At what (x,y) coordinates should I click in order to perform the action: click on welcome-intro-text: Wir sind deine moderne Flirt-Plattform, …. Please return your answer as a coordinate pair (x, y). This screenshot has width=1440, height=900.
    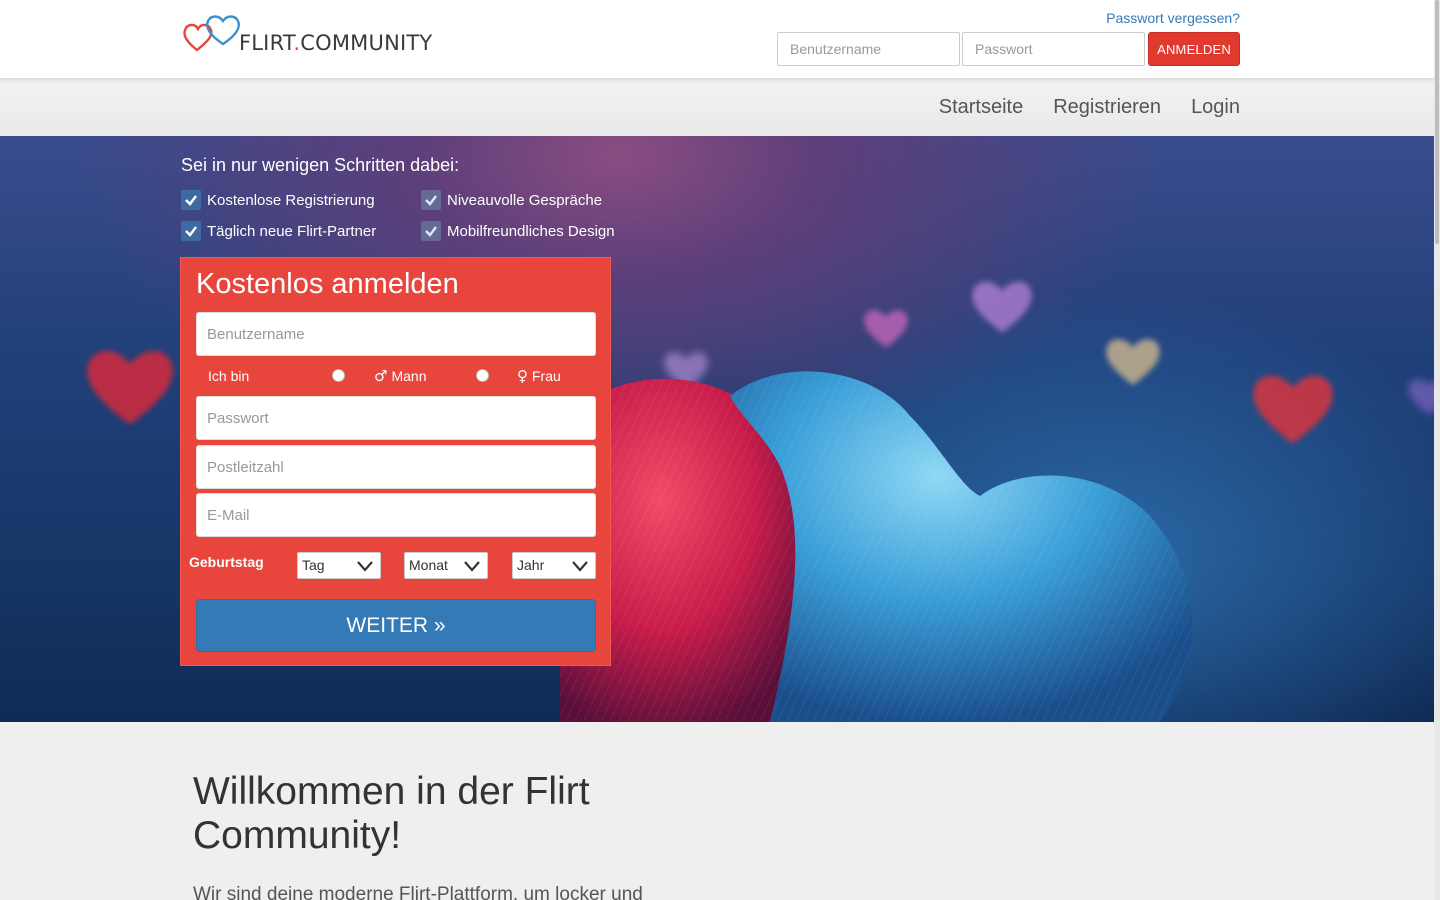
    Looking at the image, I should click on (418, 892).